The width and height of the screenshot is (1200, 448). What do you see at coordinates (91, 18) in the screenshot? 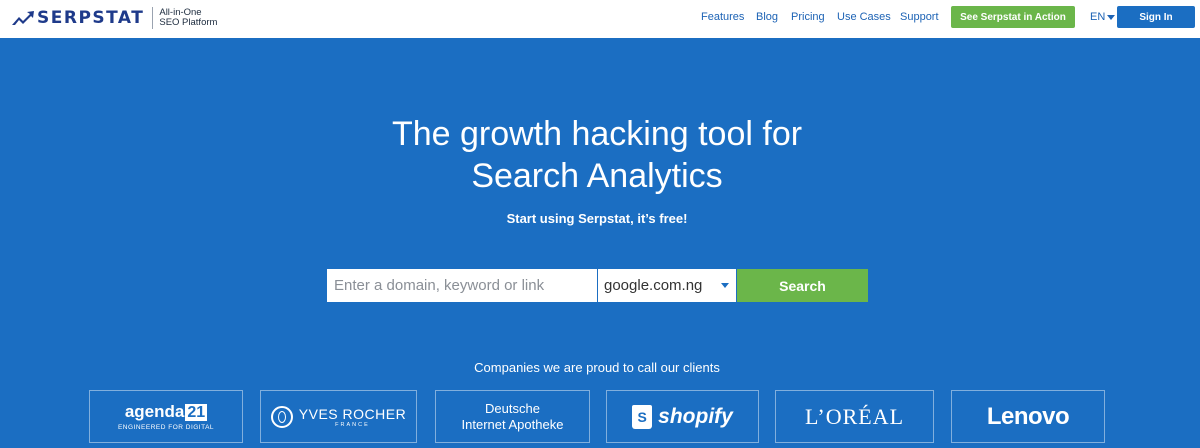
I see `brand-name: SERPSTAT` at bounding box center [91, 18].